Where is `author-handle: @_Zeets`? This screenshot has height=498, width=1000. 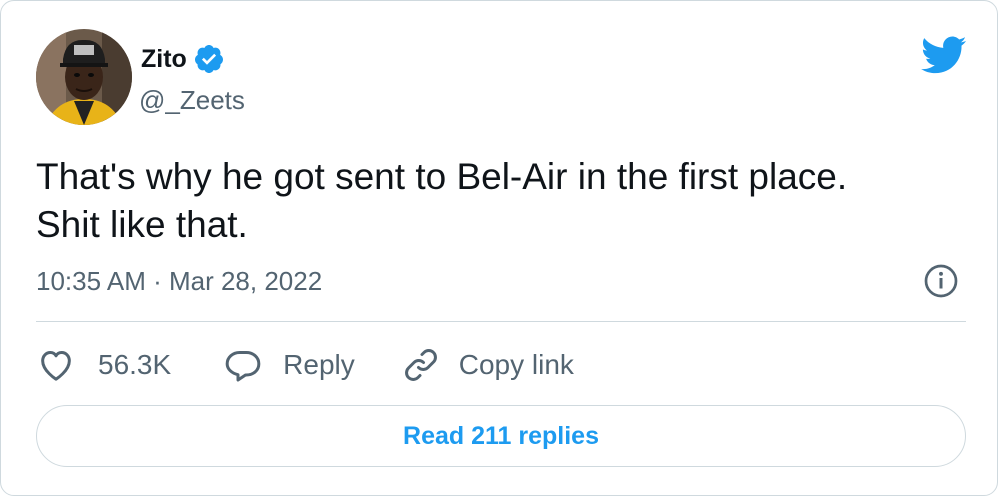 author-handle: @_Zeets is located at coordinates (192, 100).